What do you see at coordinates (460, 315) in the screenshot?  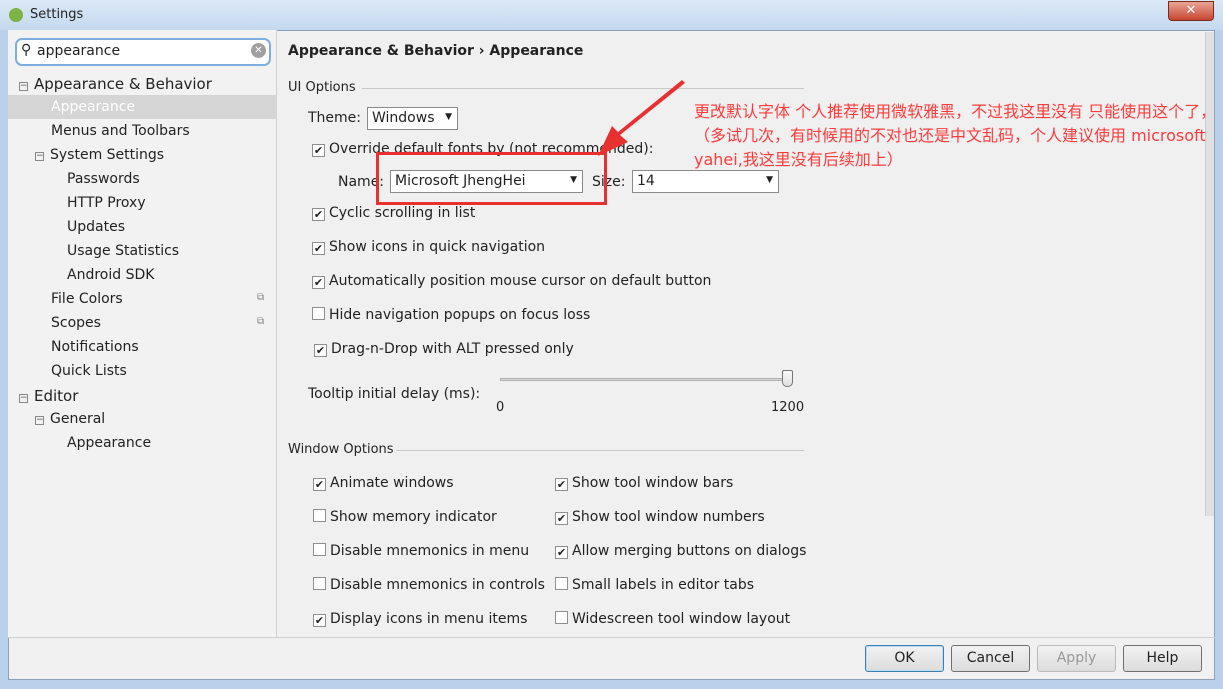 I see `checkbox-label: Hide navigation popups on focus loss` at bounding box center [460, 315].